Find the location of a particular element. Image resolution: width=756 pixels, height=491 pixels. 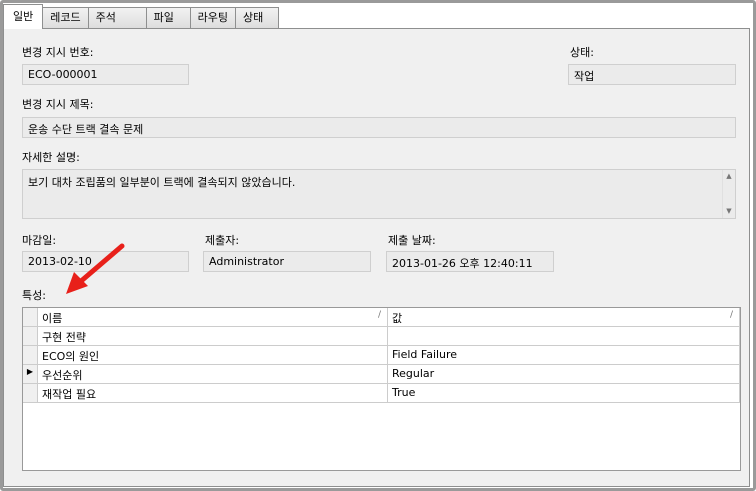

tab-bar: 일반 레코드 주석 파일 라우팅 상태 is located at coordinates (141, 16).